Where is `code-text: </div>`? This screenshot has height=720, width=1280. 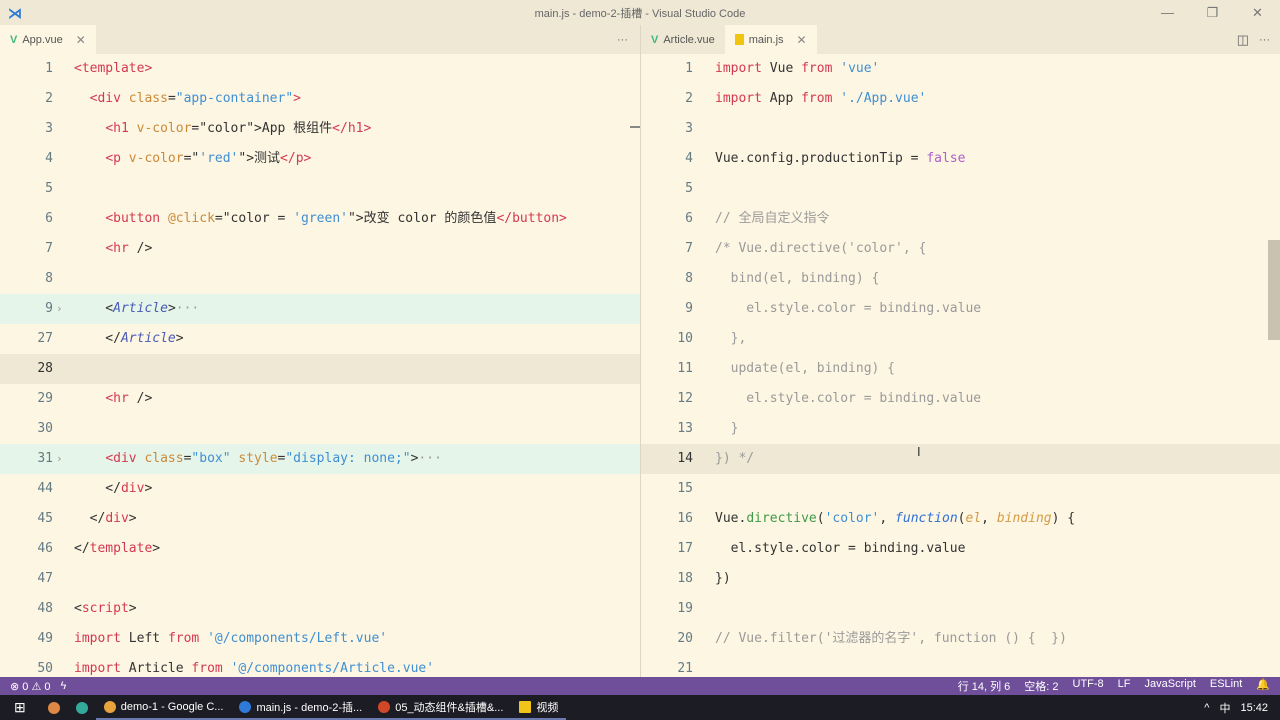 code-text: </div> is located at coordinates (113, 489).